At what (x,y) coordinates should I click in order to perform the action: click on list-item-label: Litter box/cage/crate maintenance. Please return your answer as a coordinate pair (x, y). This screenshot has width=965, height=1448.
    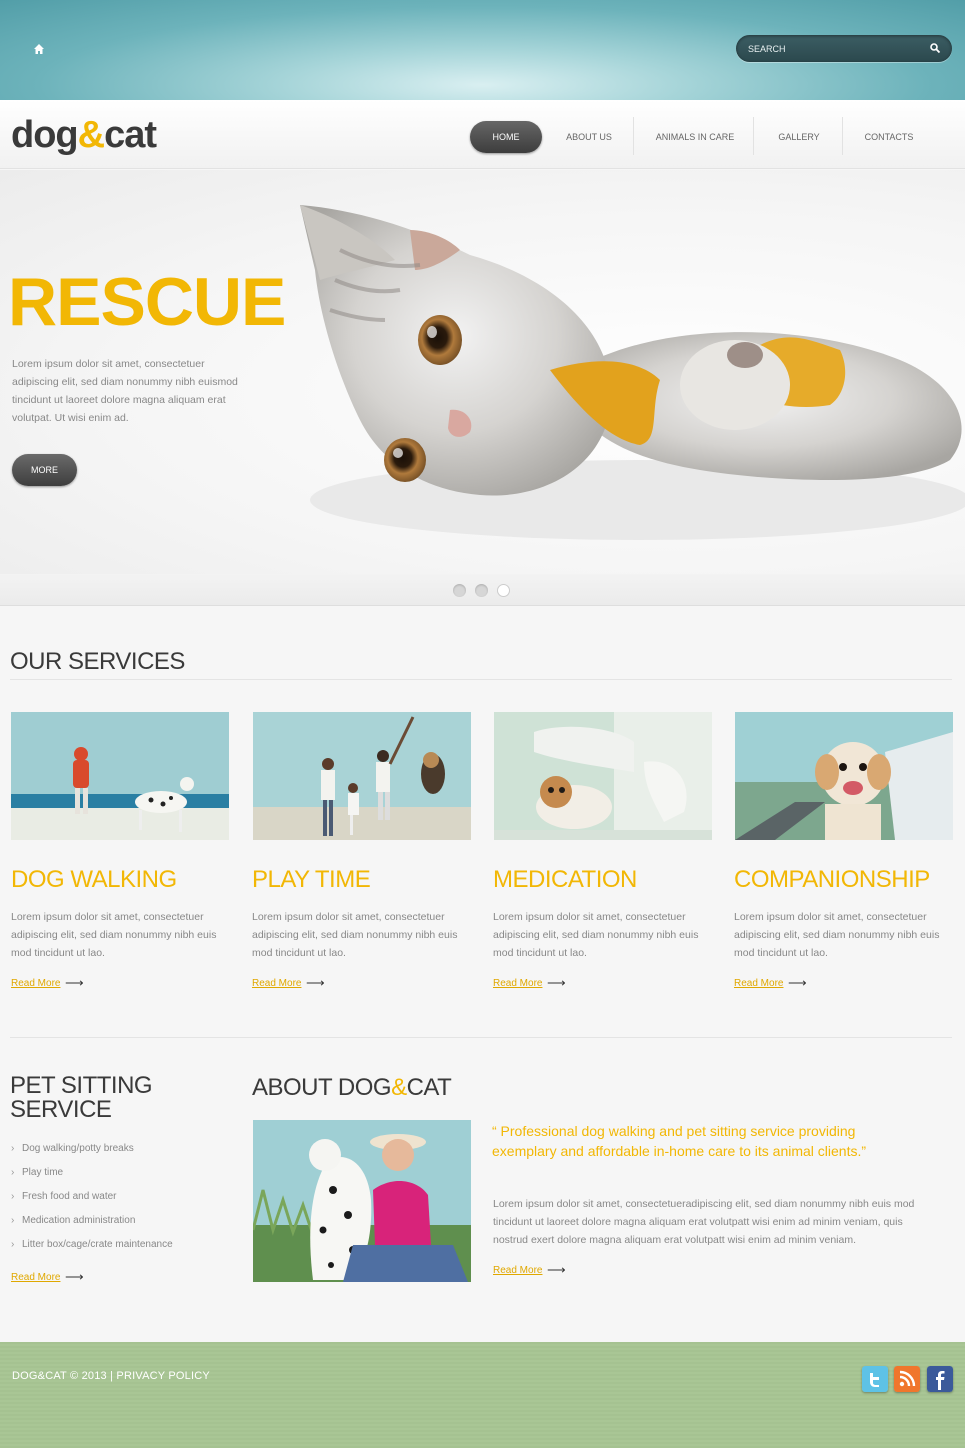
    Looking at the image, I should click on (97, 1244).